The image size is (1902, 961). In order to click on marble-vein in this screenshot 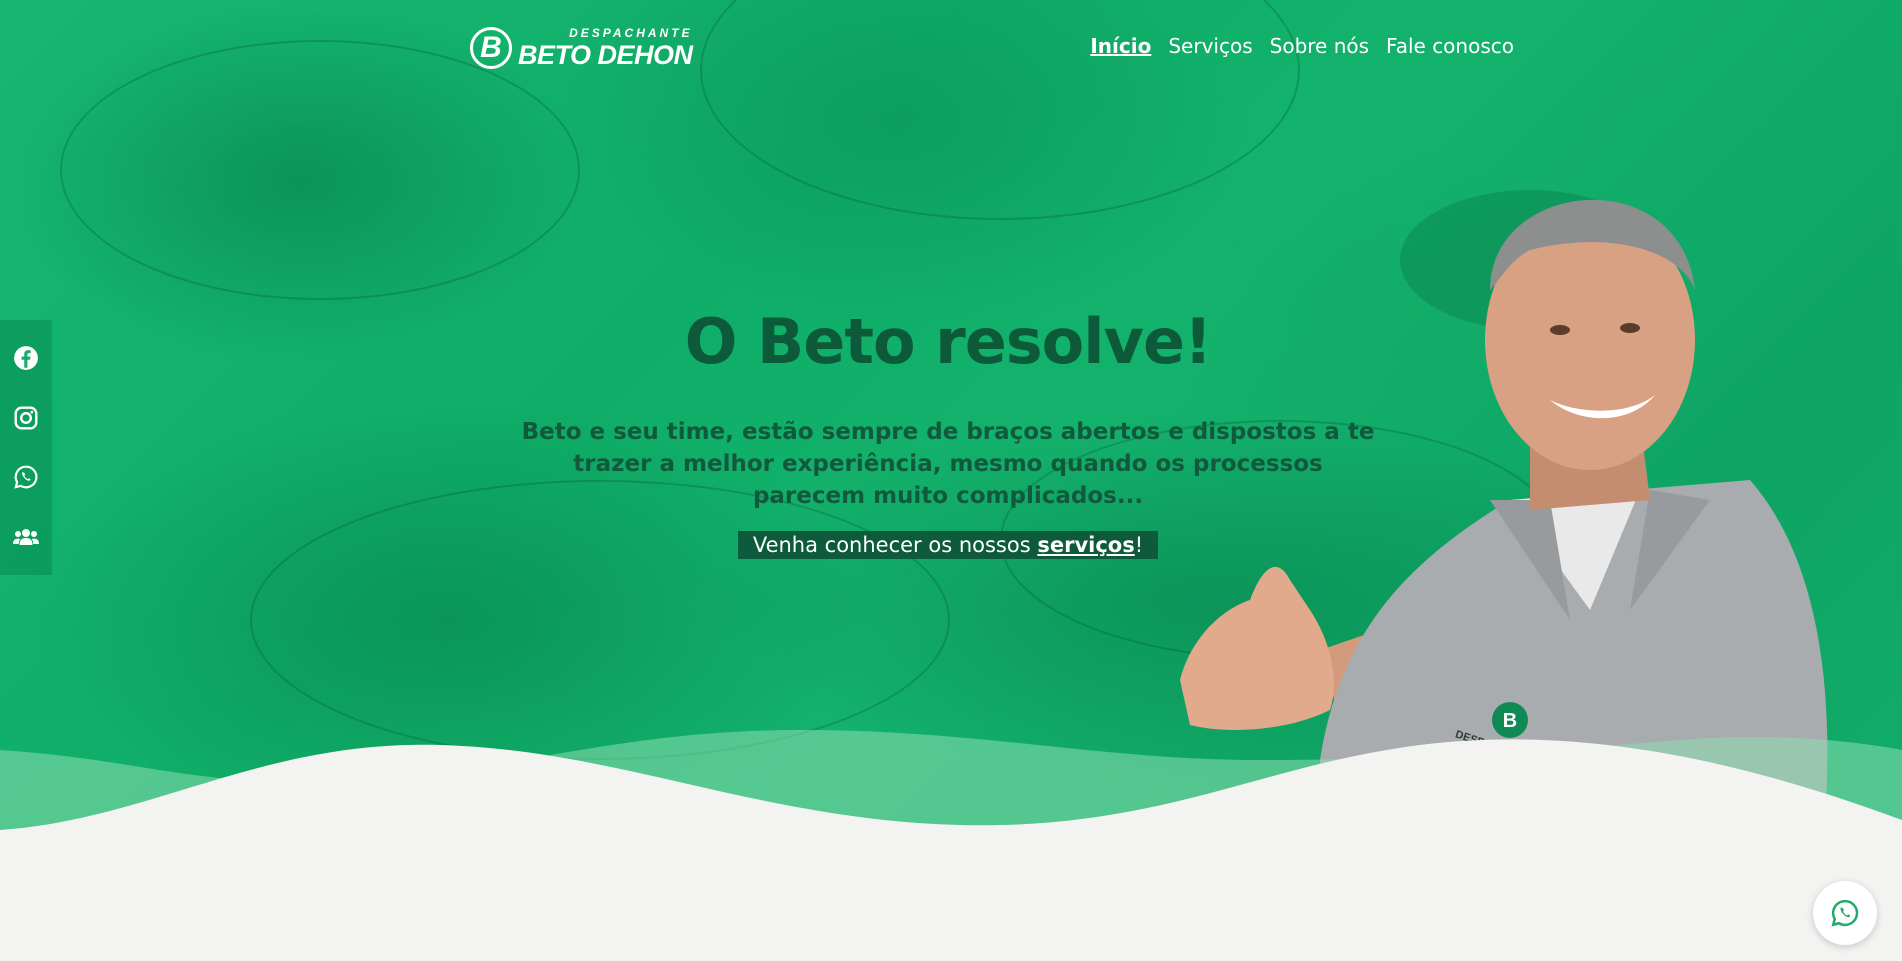, I will do `click(320, 170)`.